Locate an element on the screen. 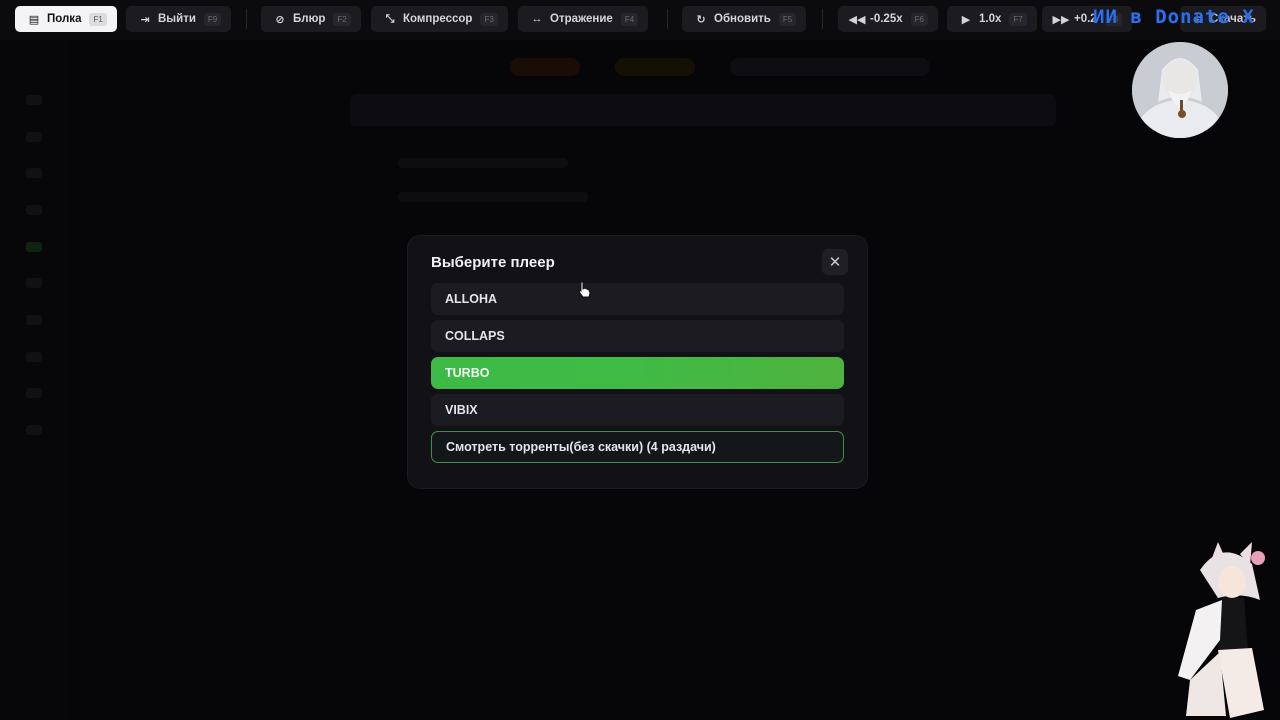  shortcut-key: F7 is located at coordinates (1018, 19).